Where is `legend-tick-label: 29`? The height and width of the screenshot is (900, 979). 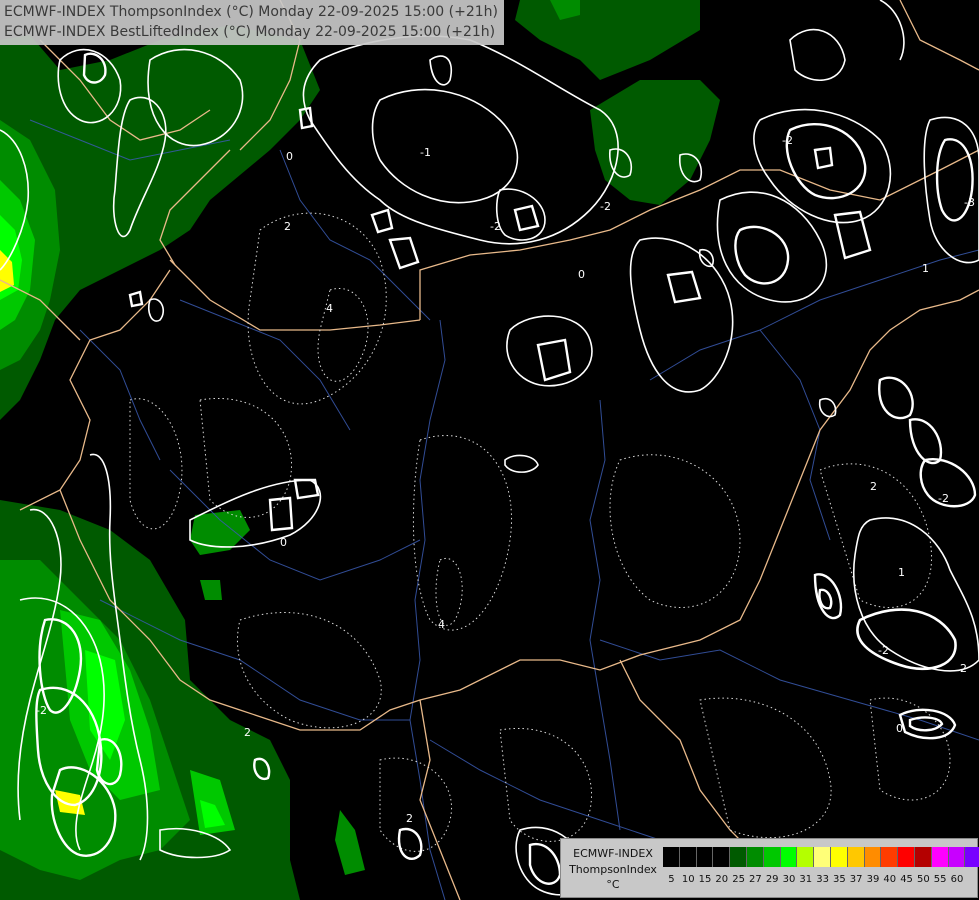 legend-tick-label: 29 is located at coordinates (772, 879).